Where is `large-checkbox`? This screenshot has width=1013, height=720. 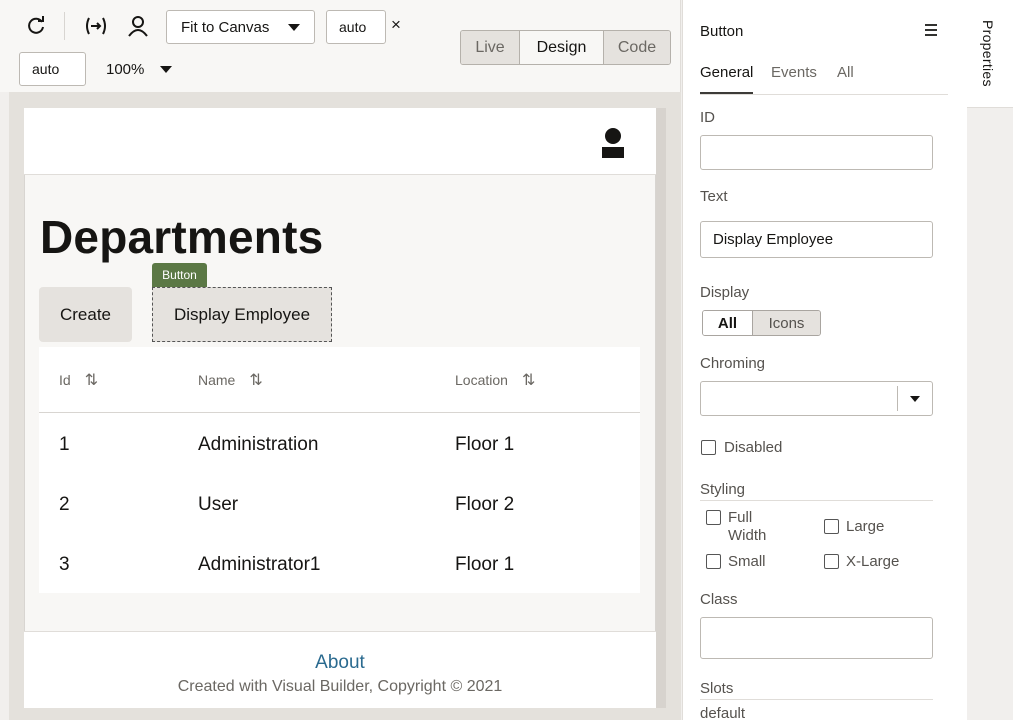 large-checkbox is located at coordinates (831, 526).